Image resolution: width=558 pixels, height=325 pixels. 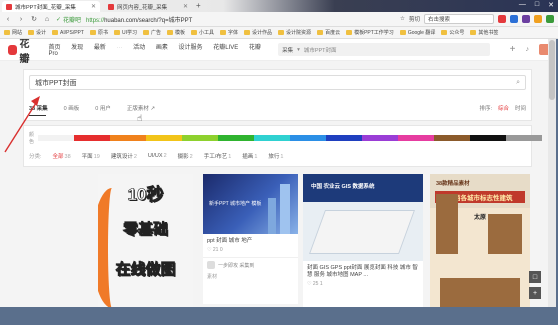 I want to click on bookmark-item: 网站, so click(x=13, y=32).